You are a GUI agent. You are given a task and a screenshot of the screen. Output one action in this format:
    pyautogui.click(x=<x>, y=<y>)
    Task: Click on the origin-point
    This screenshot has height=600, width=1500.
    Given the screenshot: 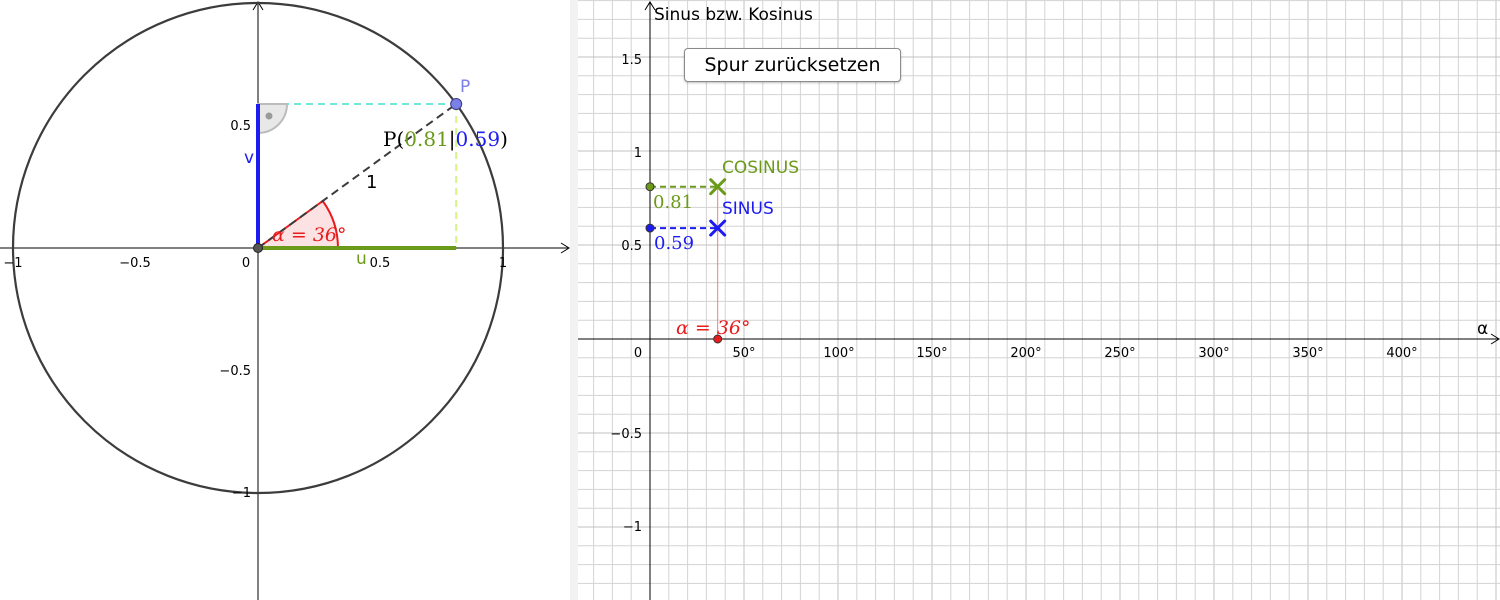 What is the action you would take?
    pyautogui.click(x=258, y=248)
    